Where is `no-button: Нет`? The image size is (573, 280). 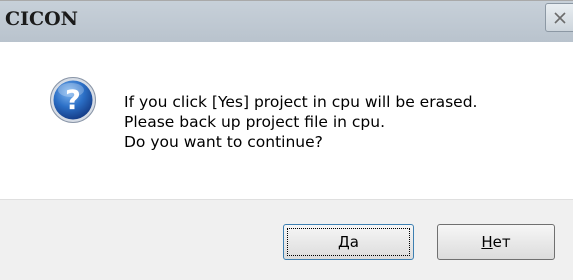
no-button: Нет is located at coordinates (496, 242).